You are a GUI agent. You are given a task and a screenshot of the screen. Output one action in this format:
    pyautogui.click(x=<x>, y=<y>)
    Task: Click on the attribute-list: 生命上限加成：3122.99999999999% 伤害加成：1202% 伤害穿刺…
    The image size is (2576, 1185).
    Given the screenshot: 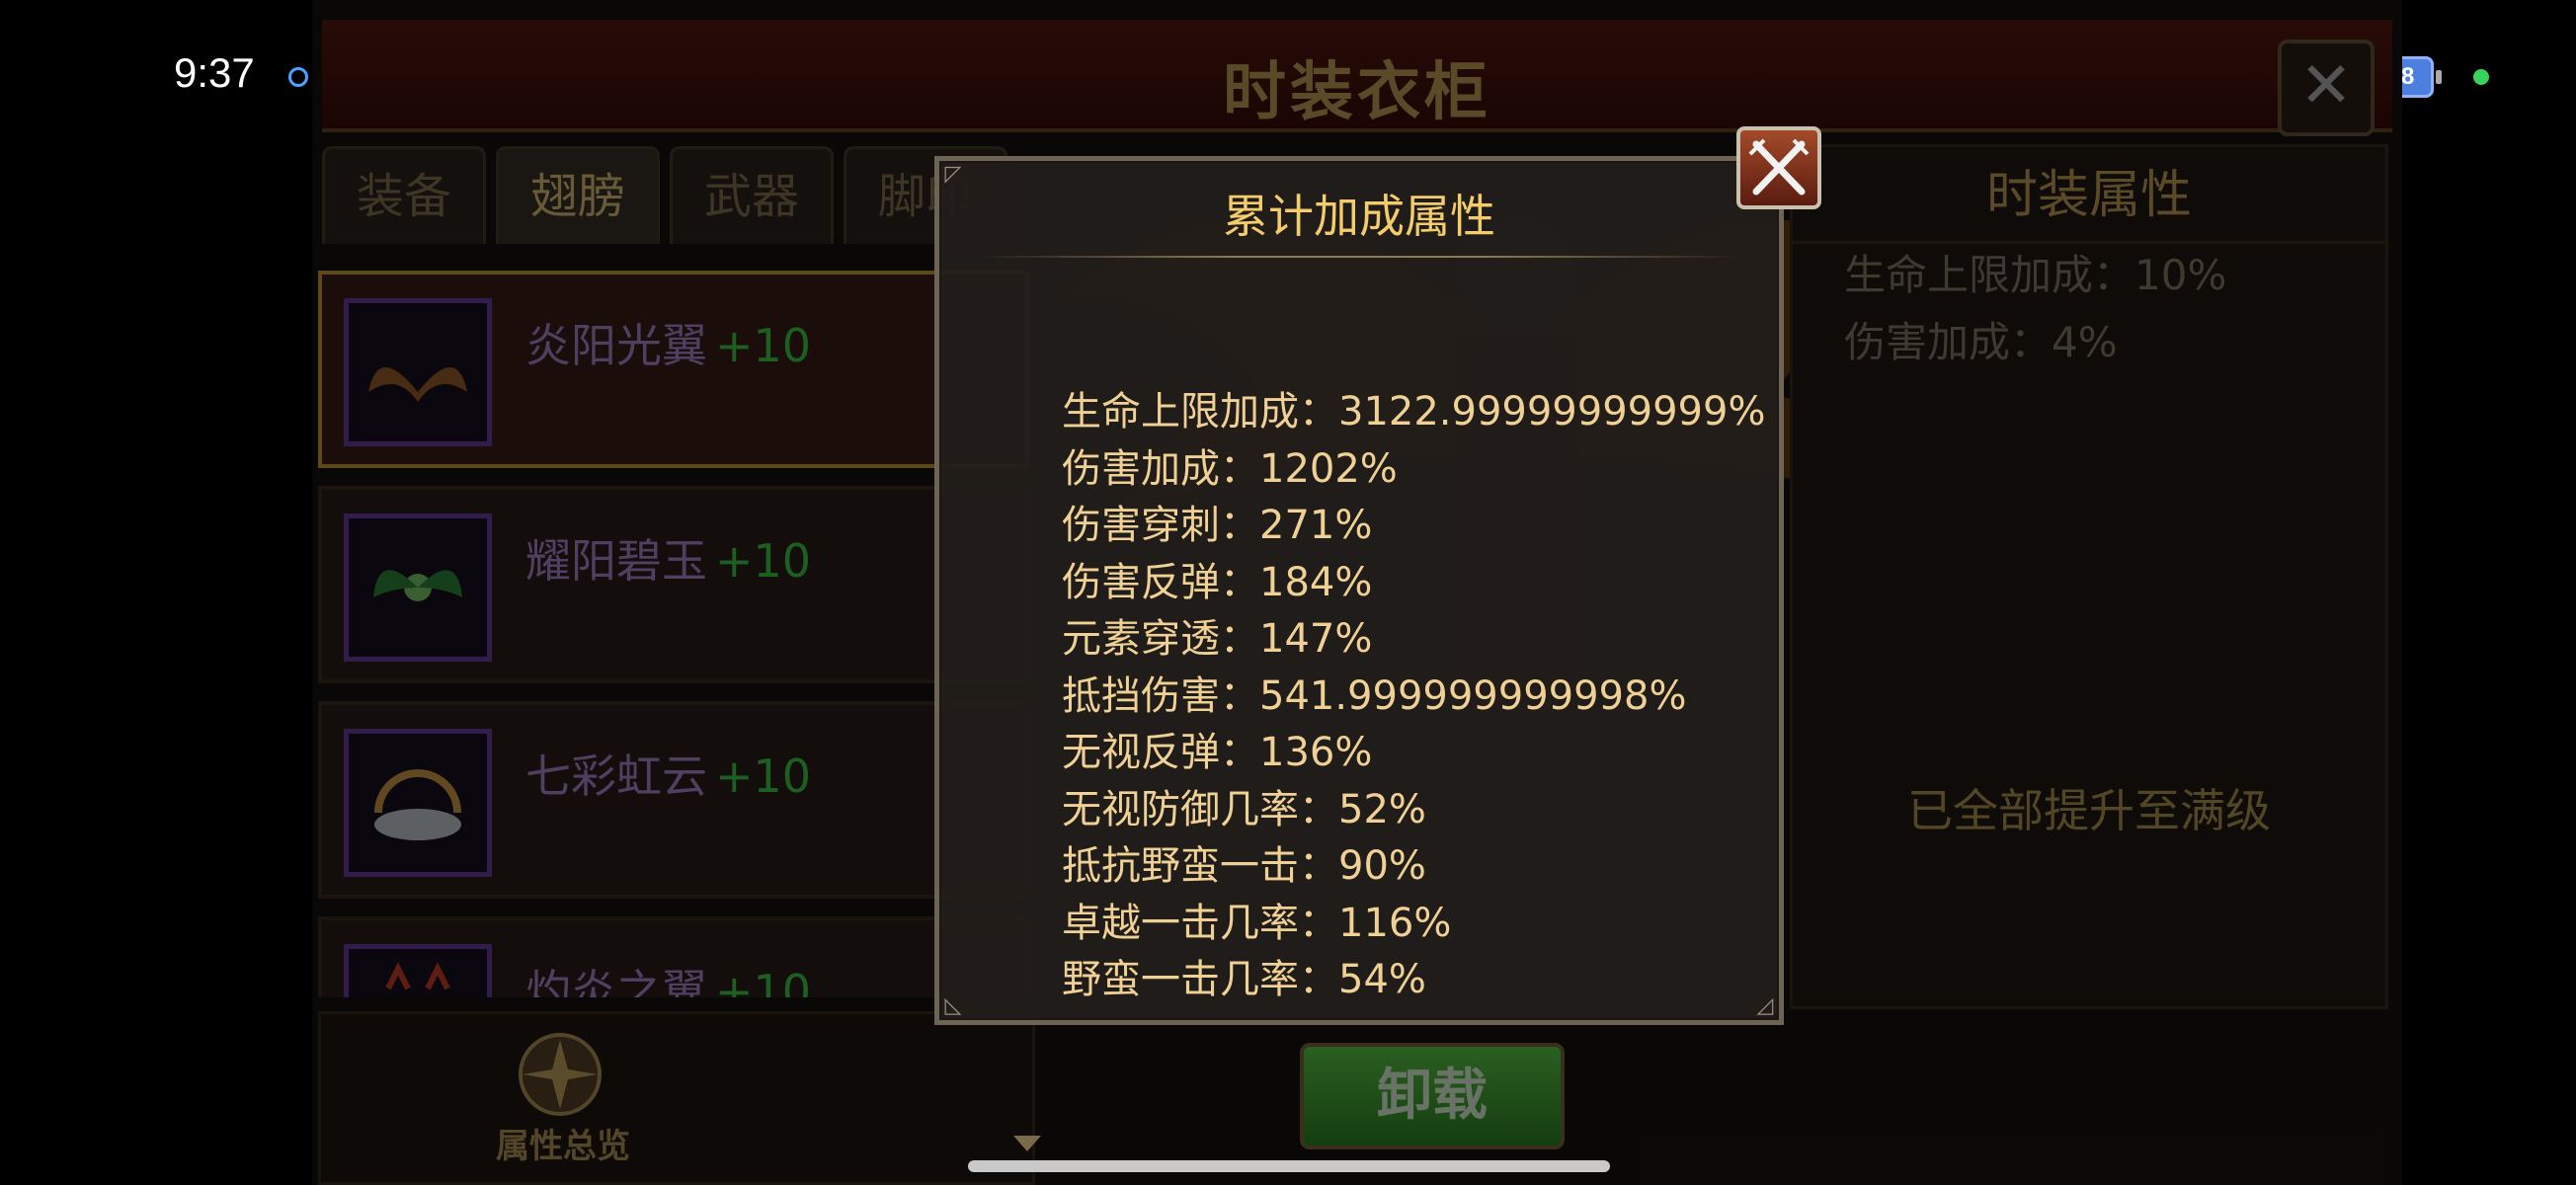 What is the action you would take?
    pyautogui.click(x=1413, y=696)
    